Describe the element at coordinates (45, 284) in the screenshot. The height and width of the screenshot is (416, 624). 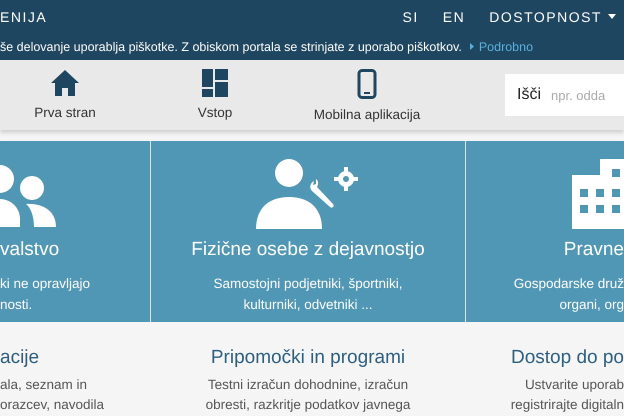
I see `tile-description: ki ne opravljajo` at that location.